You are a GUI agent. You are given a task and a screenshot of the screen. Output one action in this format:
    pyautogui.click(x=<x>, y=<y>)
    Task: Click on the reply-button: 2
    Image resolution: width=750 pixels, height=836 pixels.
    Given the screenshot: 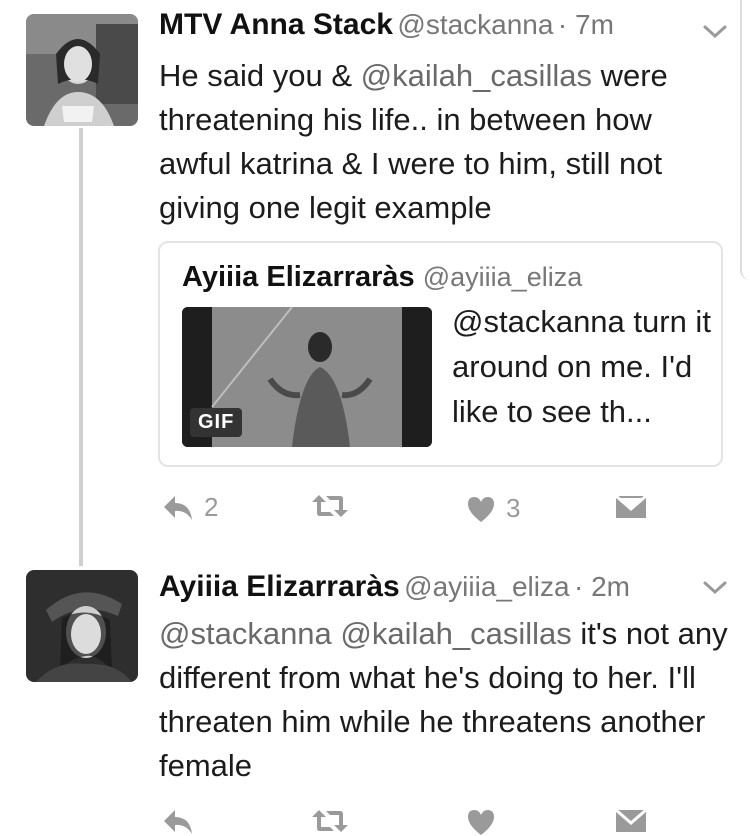 What is the action you would take?
    pyautogui.click(x=190, y=507)
    